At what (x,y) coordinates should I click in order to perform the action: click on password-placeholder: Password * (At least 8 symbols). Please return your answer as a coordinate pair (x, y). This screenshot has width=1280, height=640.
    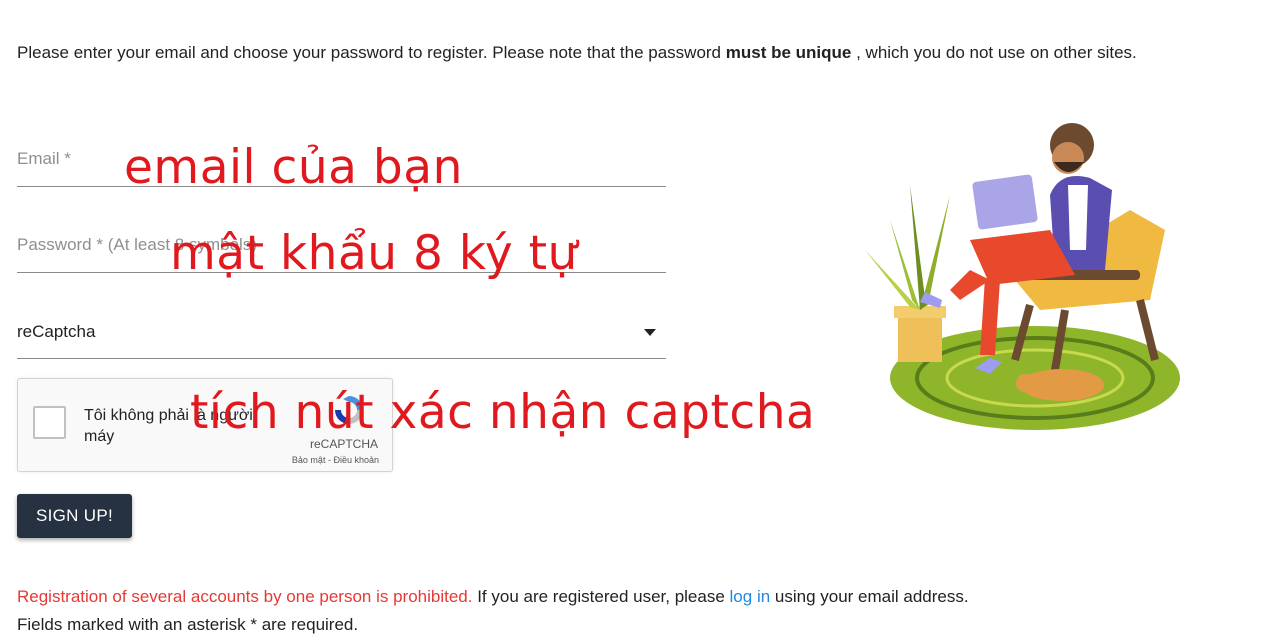
    Looking at the image, I should click on (137, 244).